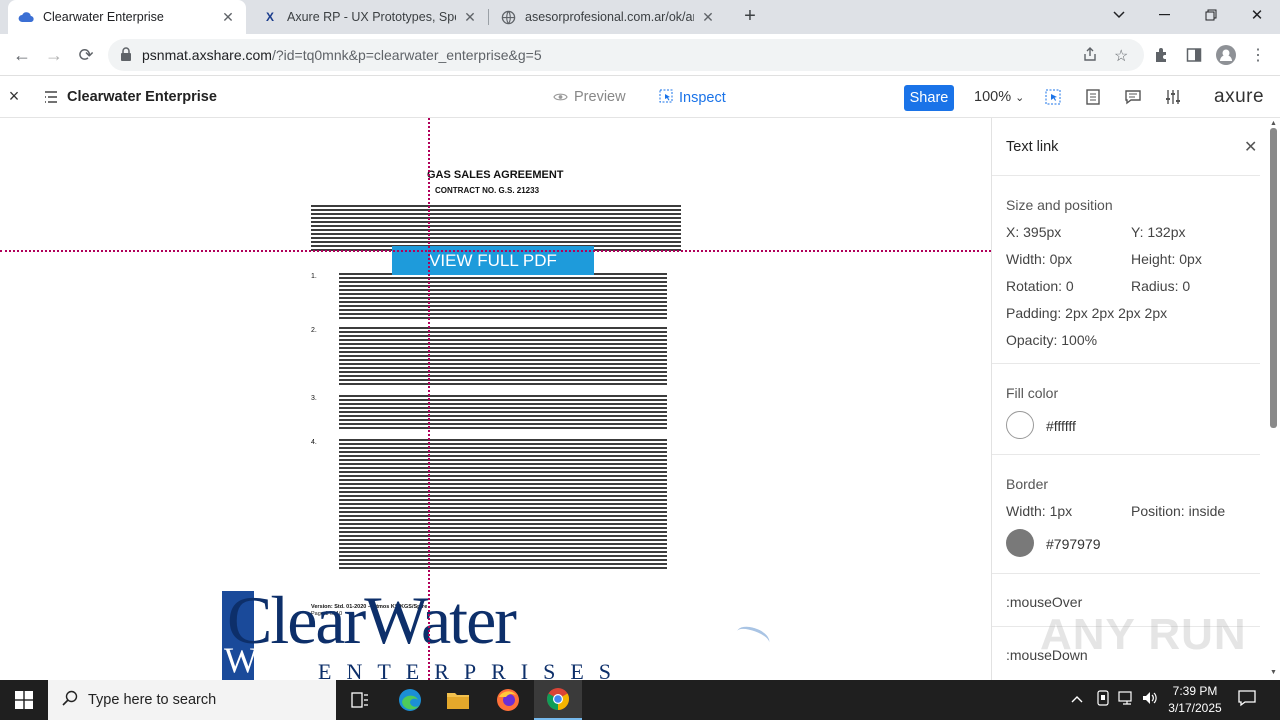 The image size is (1280, 720). Describe the element at coordinates (1127, 699) in the screenshot. I see `network-icon` at that location.